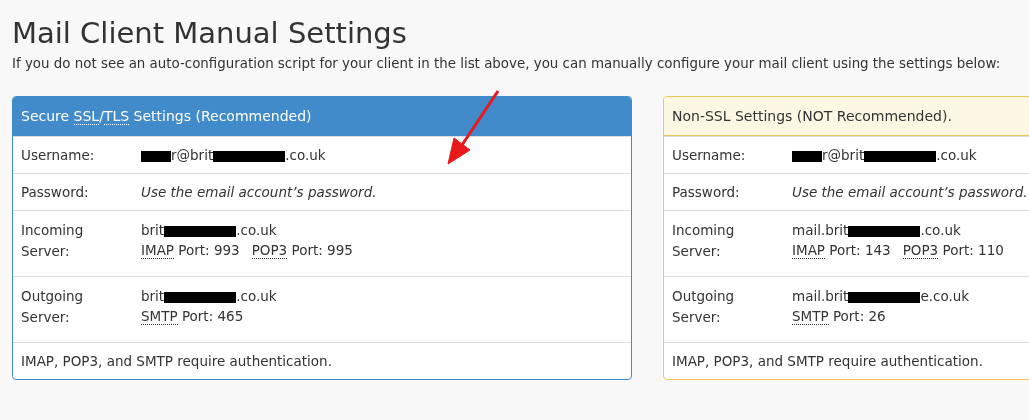 The width and height of the screenshot is (1029, 420). What do you see at coordinates (846, 116) in the screenshot?
I see `panel-heading: Non-SSL Settings (NOT Recommended).` at bounding box center [846, 116].